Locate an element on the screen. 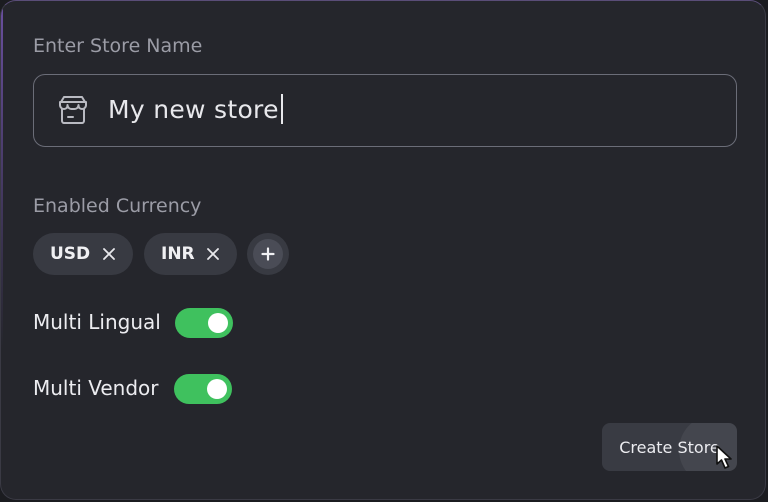 Image resolution: width=768 pixels, height=502 pixels. store-name-text: My new store is located at coordinates (193, 109).